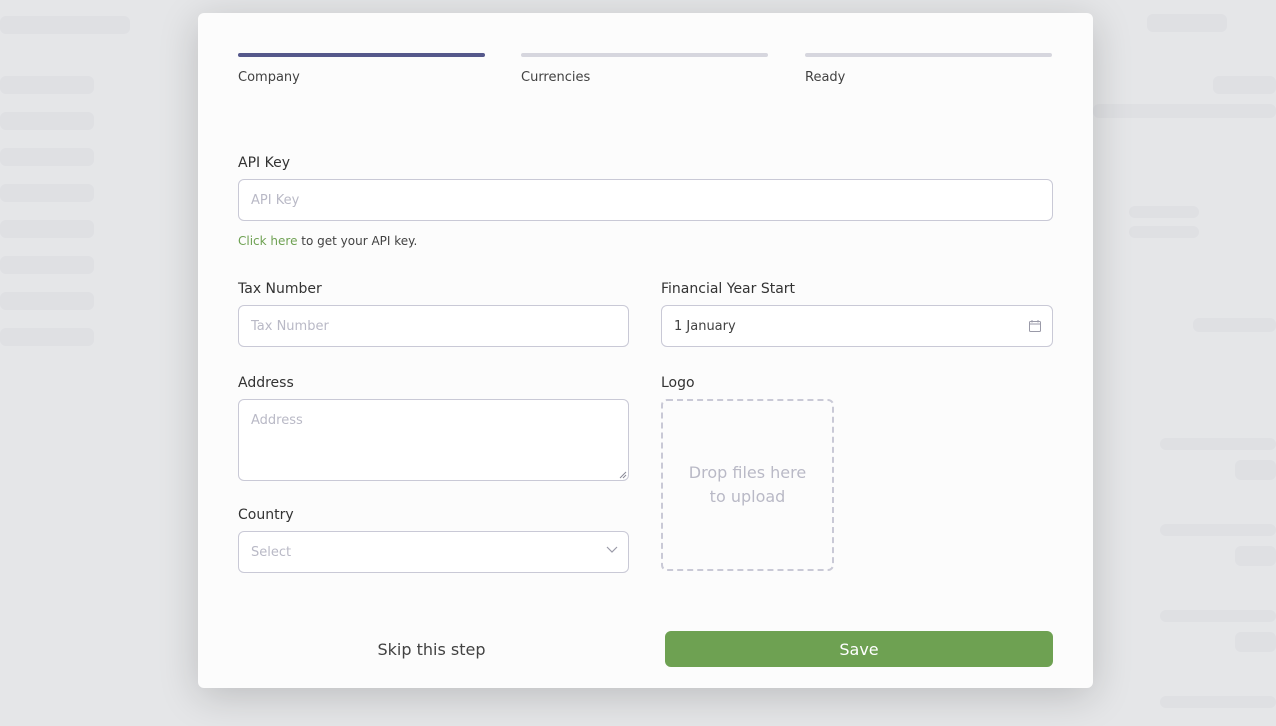 The width and height of the screenshot is (1276, 726). I want to click on financial-year-start-value: 1 January, so click(705, 326).